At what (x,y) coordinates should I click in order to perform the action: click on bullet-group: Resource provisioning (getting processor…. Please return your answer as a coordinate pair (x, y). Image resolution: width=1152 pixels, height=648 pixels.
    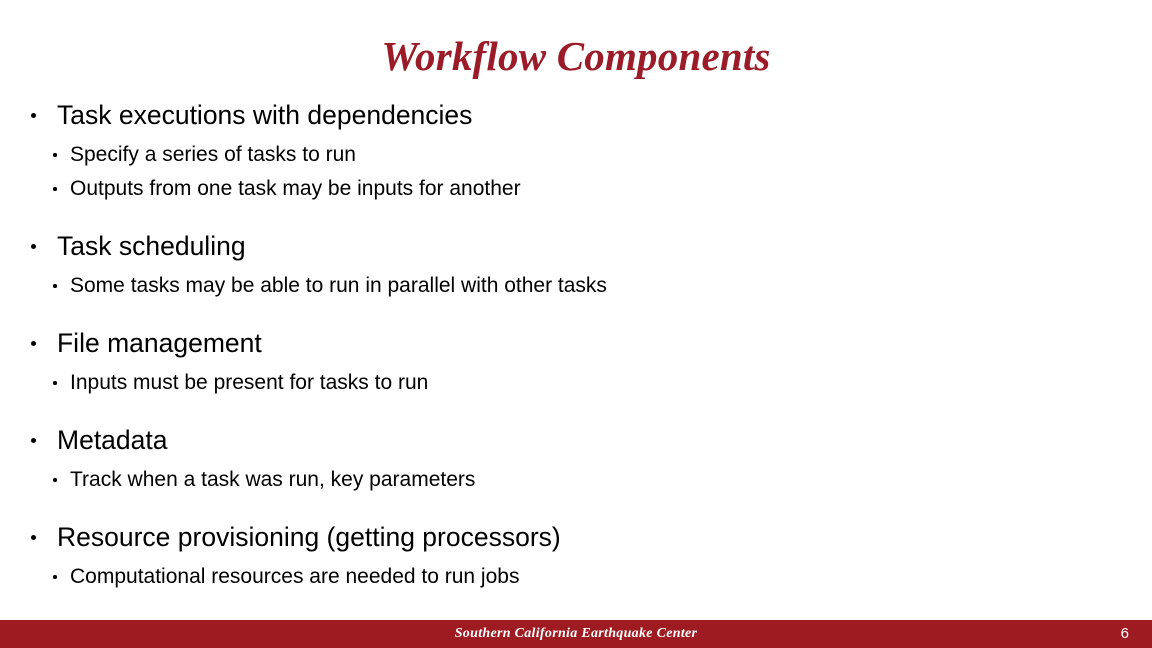
    Looking at the image, I should click on (576, 556).